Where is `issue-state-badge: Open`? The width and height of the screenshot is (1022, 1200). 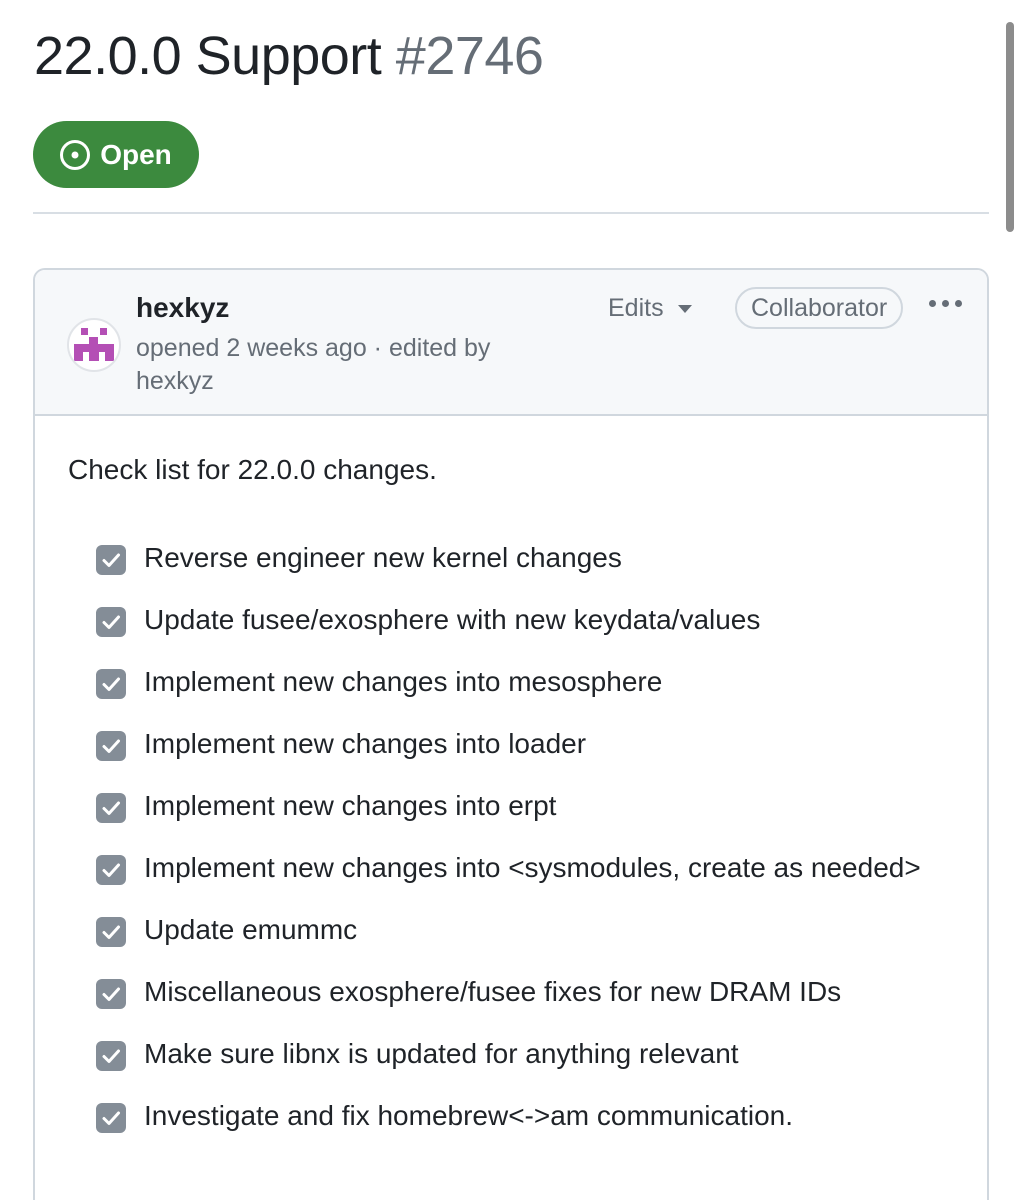 issue-state-badge: Open is located at coordinates (116, 154).